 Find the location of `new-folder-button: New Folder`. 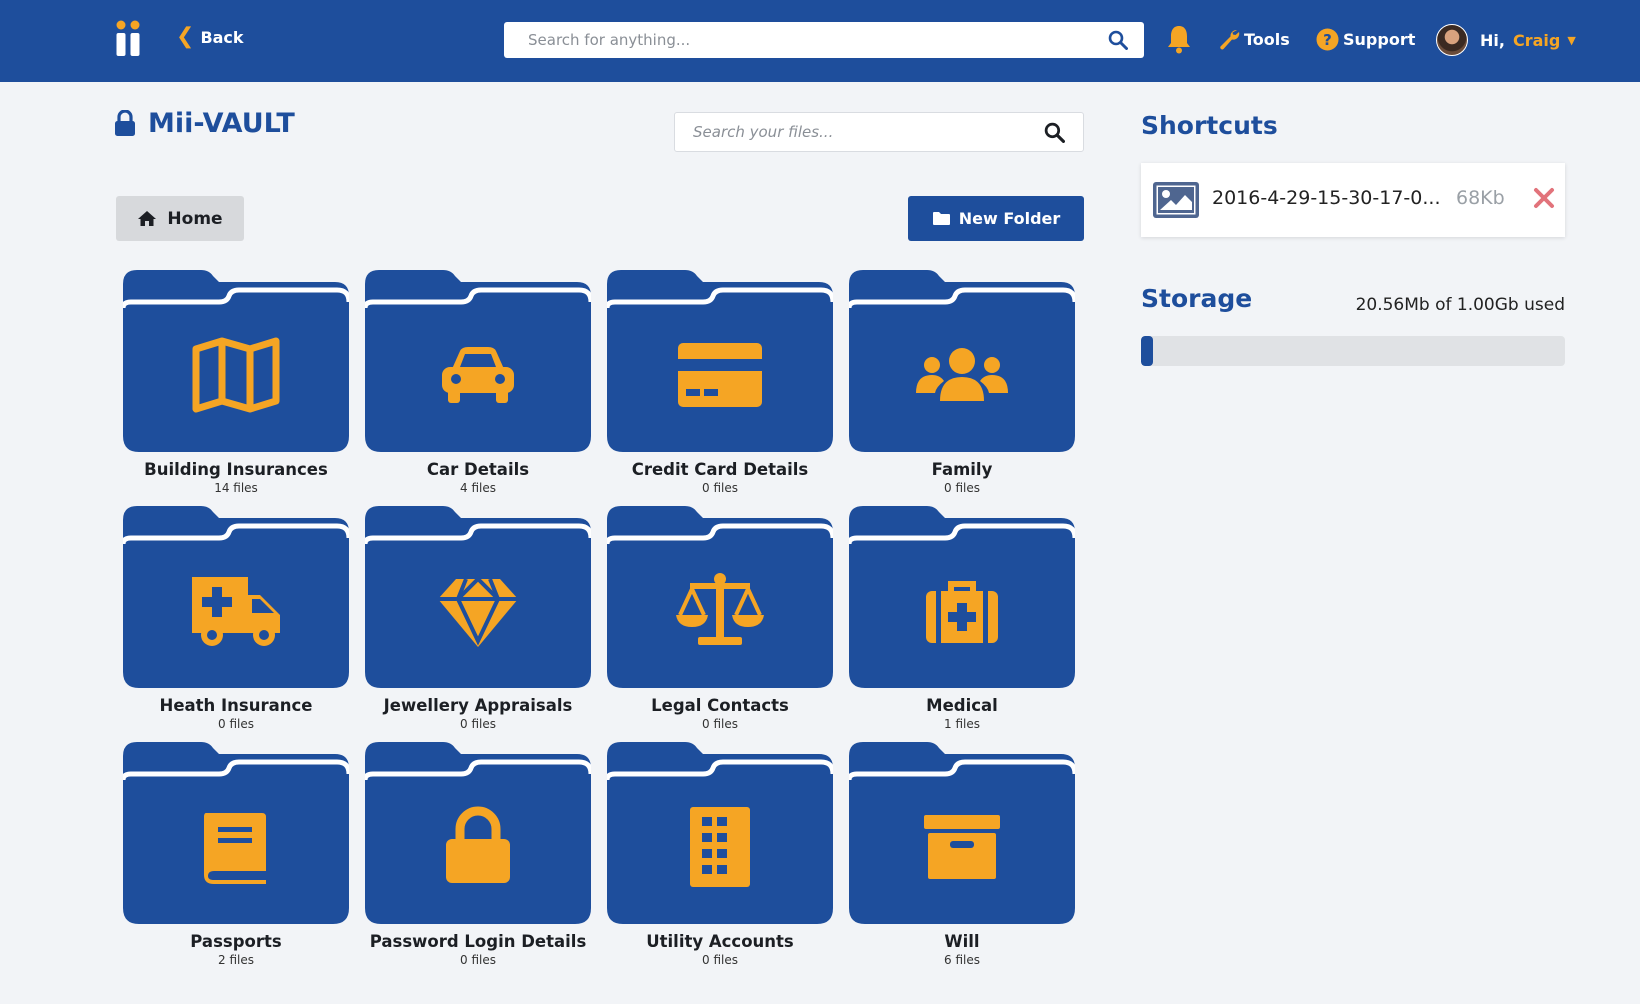

new-folder-button: New Folder is located at coordinates (996, 218).